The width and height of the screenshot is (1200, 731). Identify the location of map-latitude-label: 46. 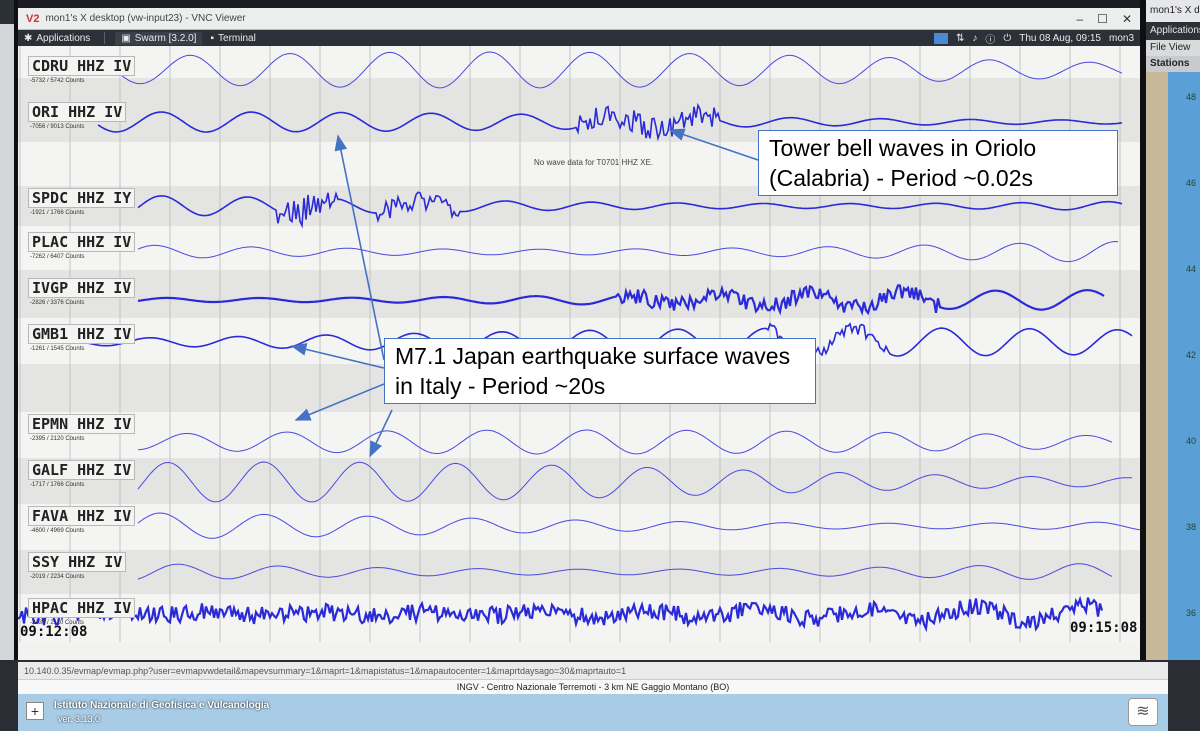
(1190, 183).